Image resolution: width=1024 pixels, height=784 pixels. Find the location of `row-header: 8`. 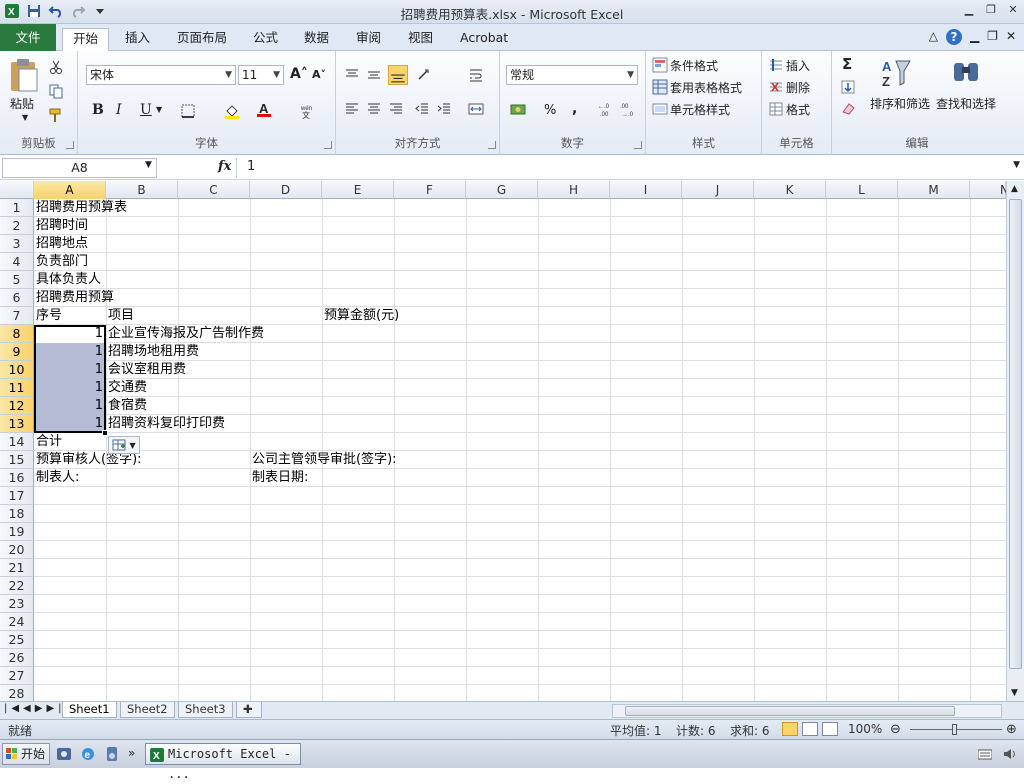

row-header: 8 is located at coordinates (17, 334).